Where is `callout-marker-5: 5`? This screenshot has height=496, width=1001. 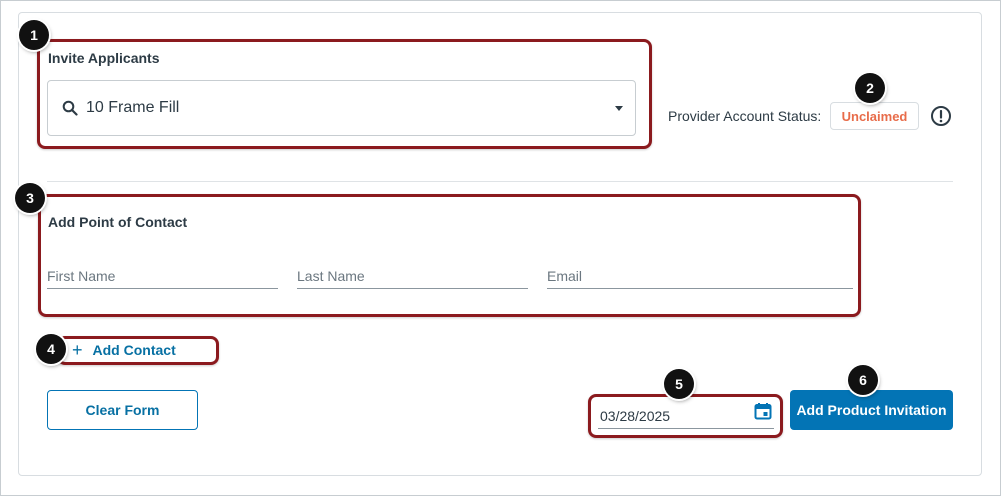 callout-marker-5: 5 is located at coordinates (679, 384).